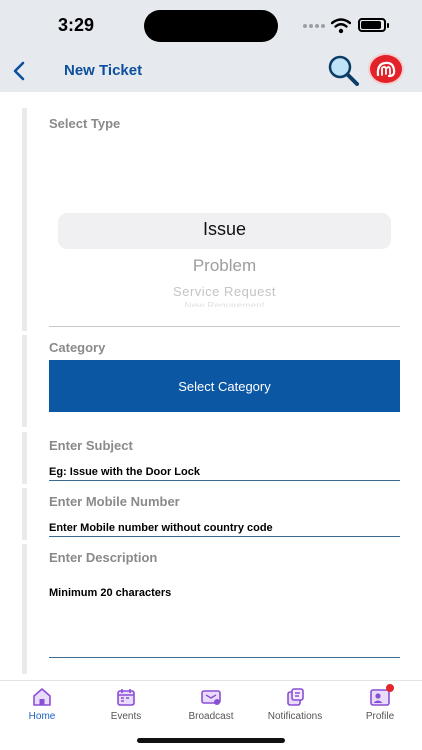 This screenshot has height=750, width=422. I want to click on home-icon, so click(42, 697).